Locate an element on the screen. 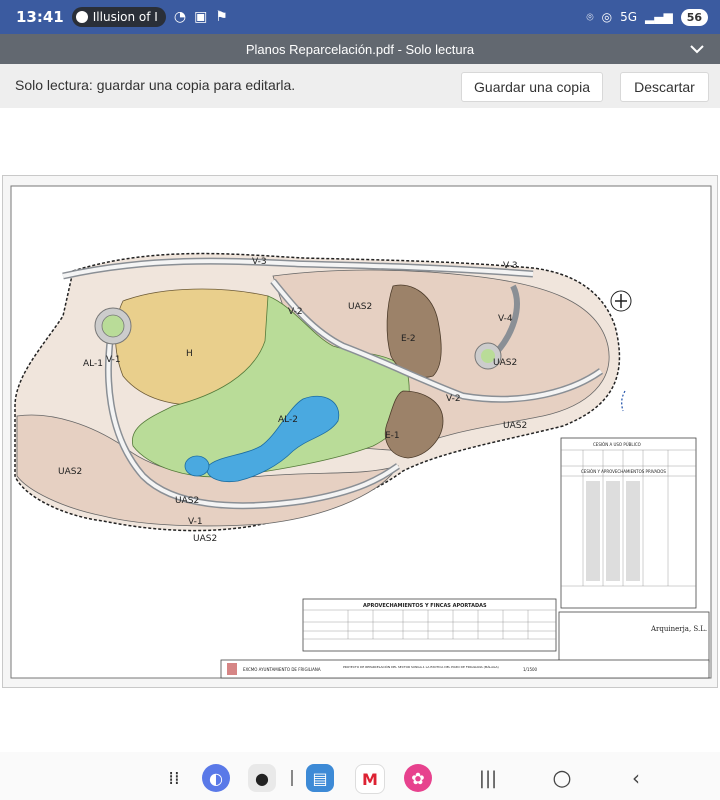  apps-grid-icon: ⁞⁞ is located at coordinates (174, 778).